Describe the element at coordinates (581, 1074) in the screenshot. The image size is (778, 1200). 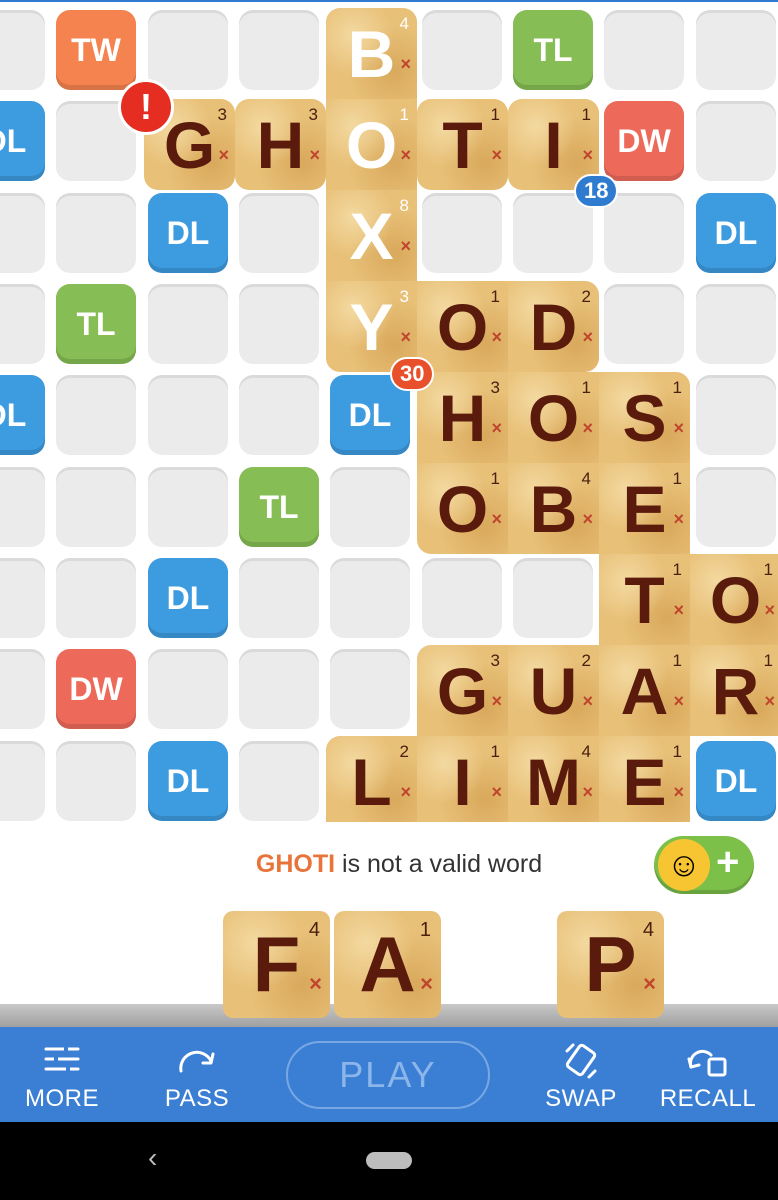
I see `swap-button: SWAP` at that location.